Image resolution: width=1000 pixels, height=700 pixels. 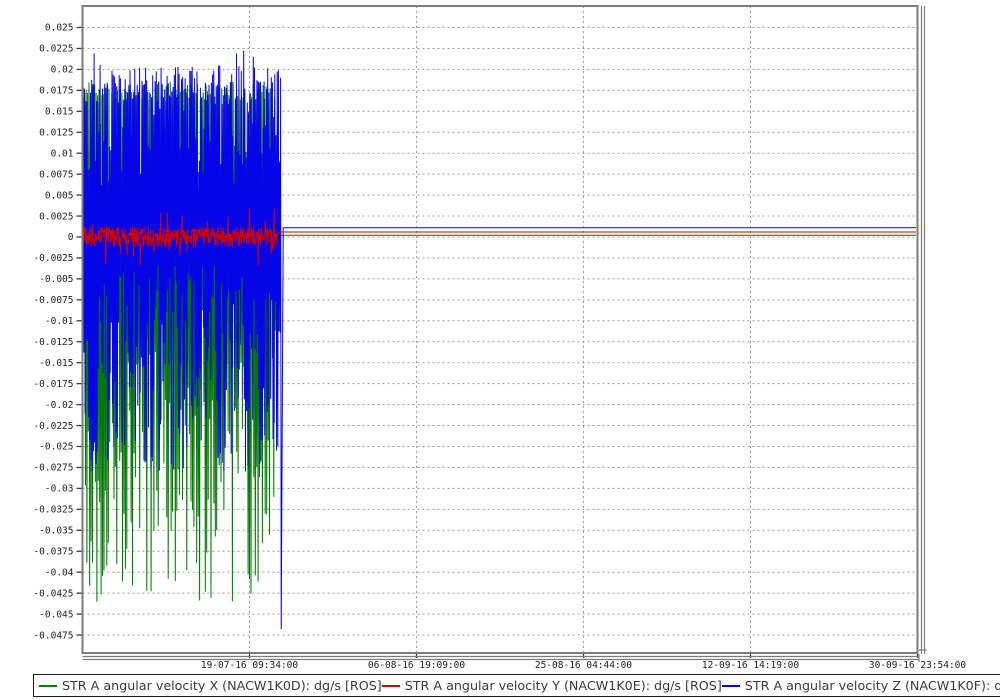 I want to click on y-tick-label: 0, so click(x=71, y=237).